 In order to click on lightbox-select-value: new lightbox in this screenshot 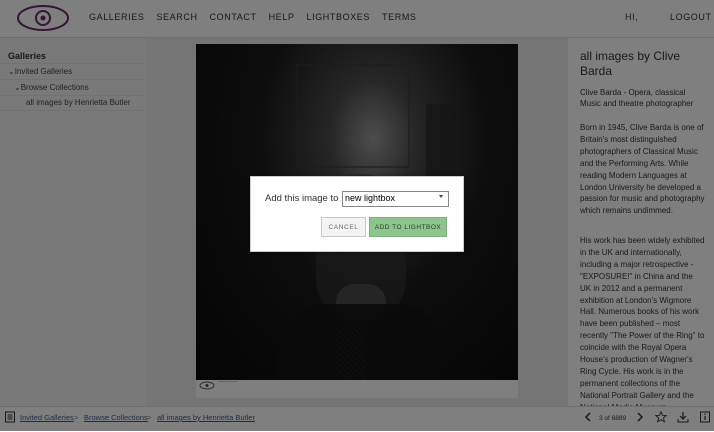, I will do `click(370, 198)`.